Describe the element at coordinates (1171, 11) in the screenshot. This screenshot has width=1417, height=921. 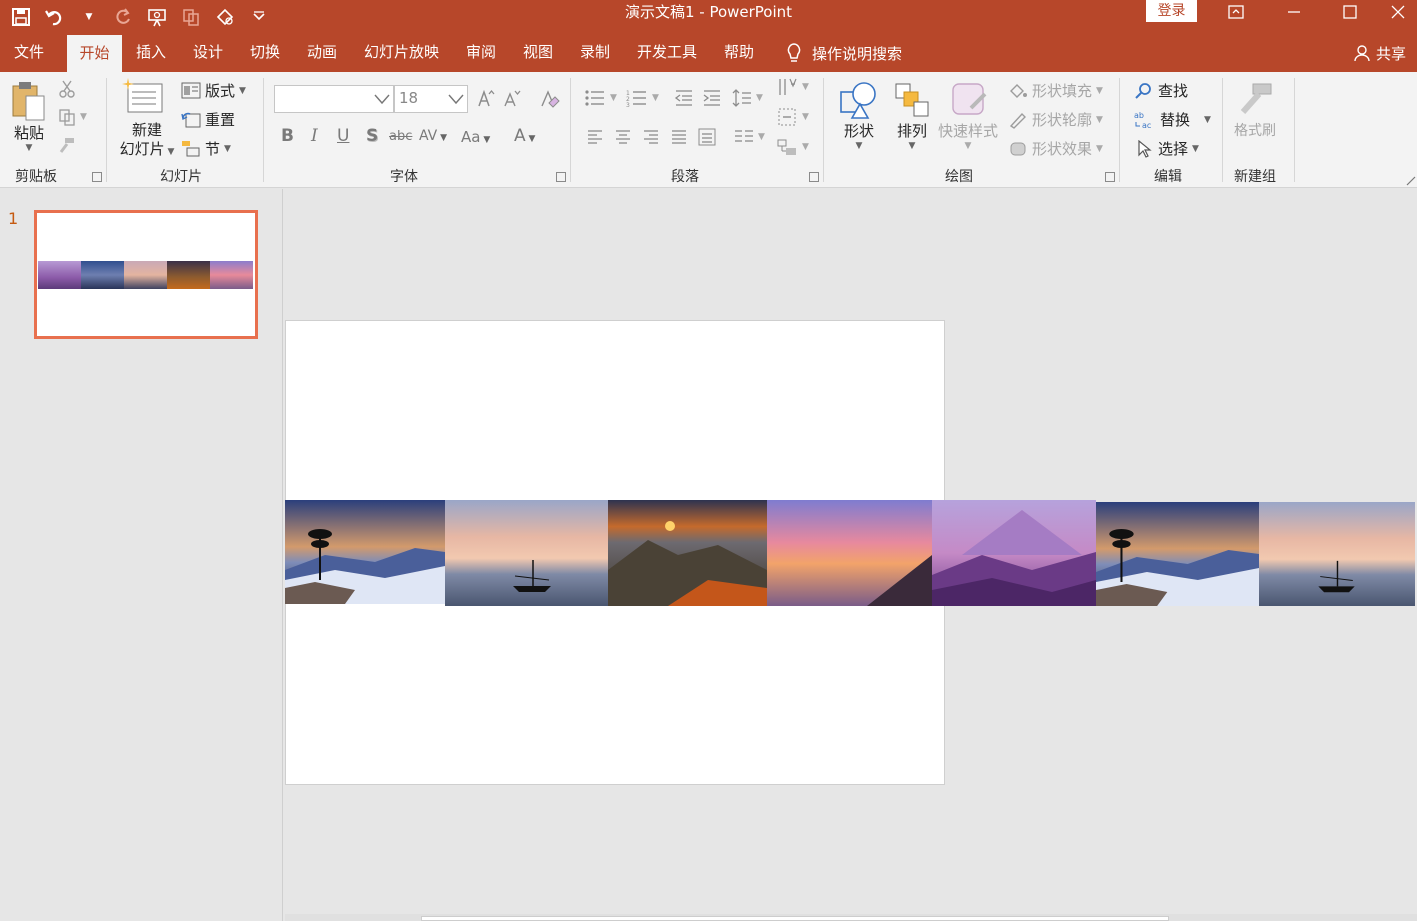
I see `login-button: 登录` at that location.